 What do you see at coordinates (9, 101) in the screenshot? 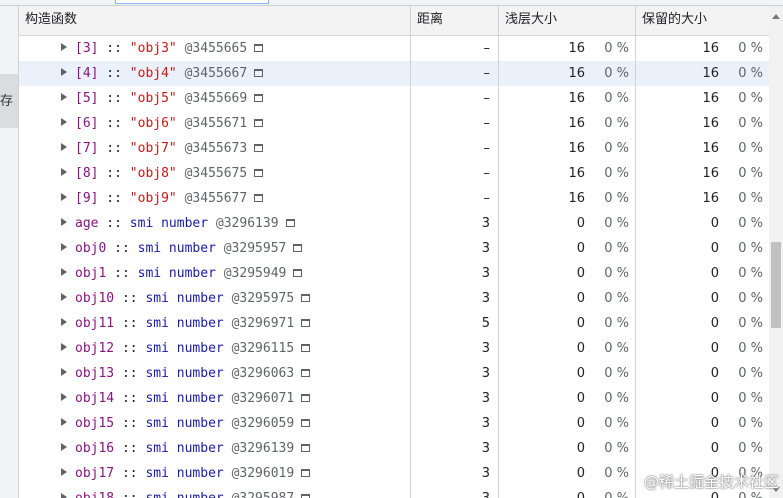
I see `sidebar-tab: 存` at bounding box center [9, 101].